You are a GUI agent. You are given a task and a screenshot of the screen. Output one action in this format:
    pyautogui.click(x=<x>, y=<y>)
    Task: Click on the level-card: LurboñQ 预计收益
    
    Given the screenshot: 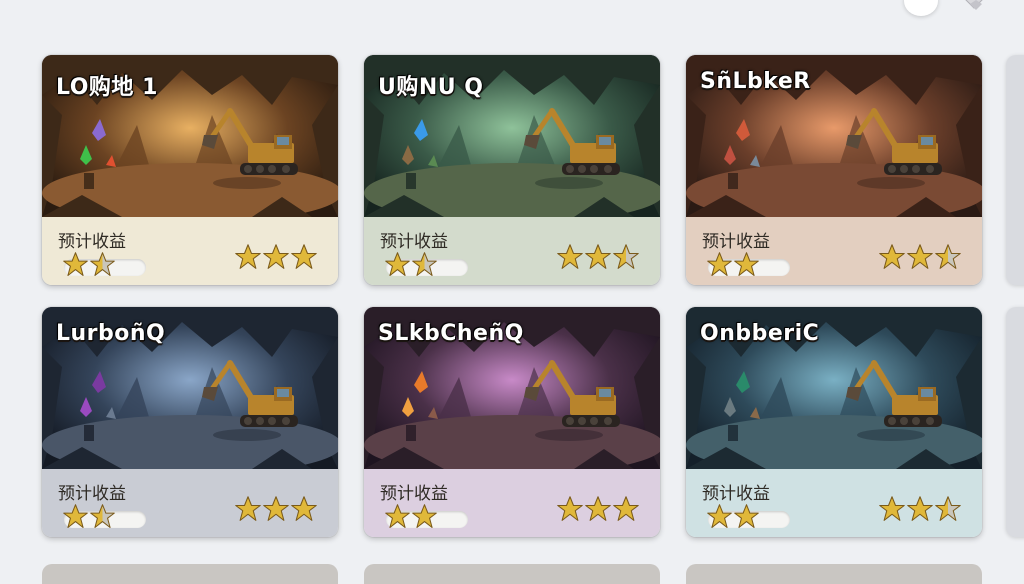 What is the action you would take?
    pyautogui.click(x=190, y=422)
    